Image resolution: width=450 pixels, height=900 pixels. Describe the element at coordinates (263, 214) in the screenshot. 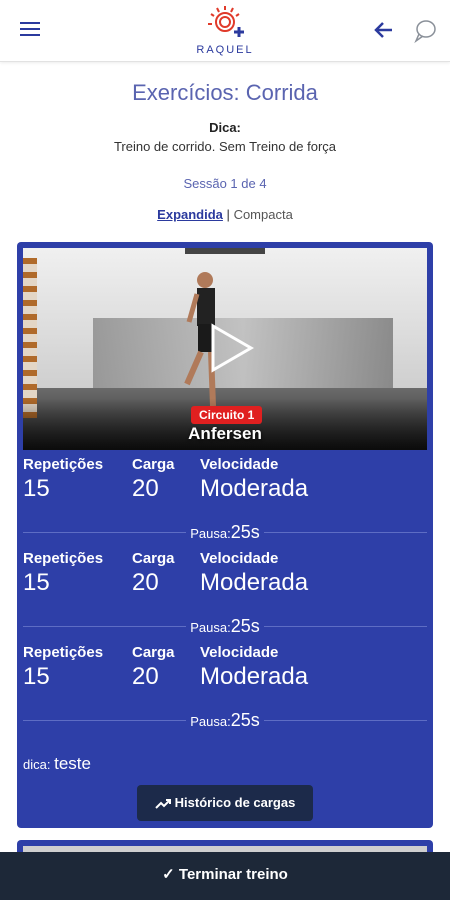

I see `view-compact-link: Compacta` at that location.